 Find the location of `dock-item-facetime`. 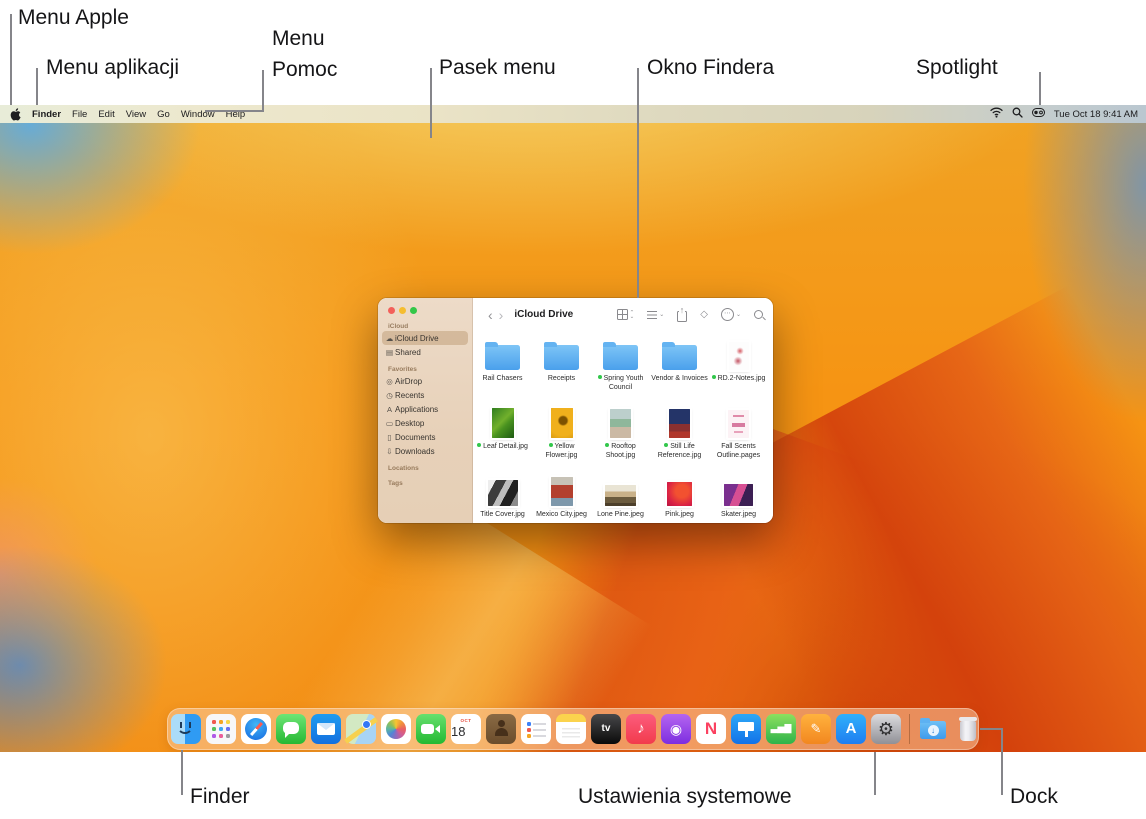

dock-item-facetime is located at coordinates (431, 729).